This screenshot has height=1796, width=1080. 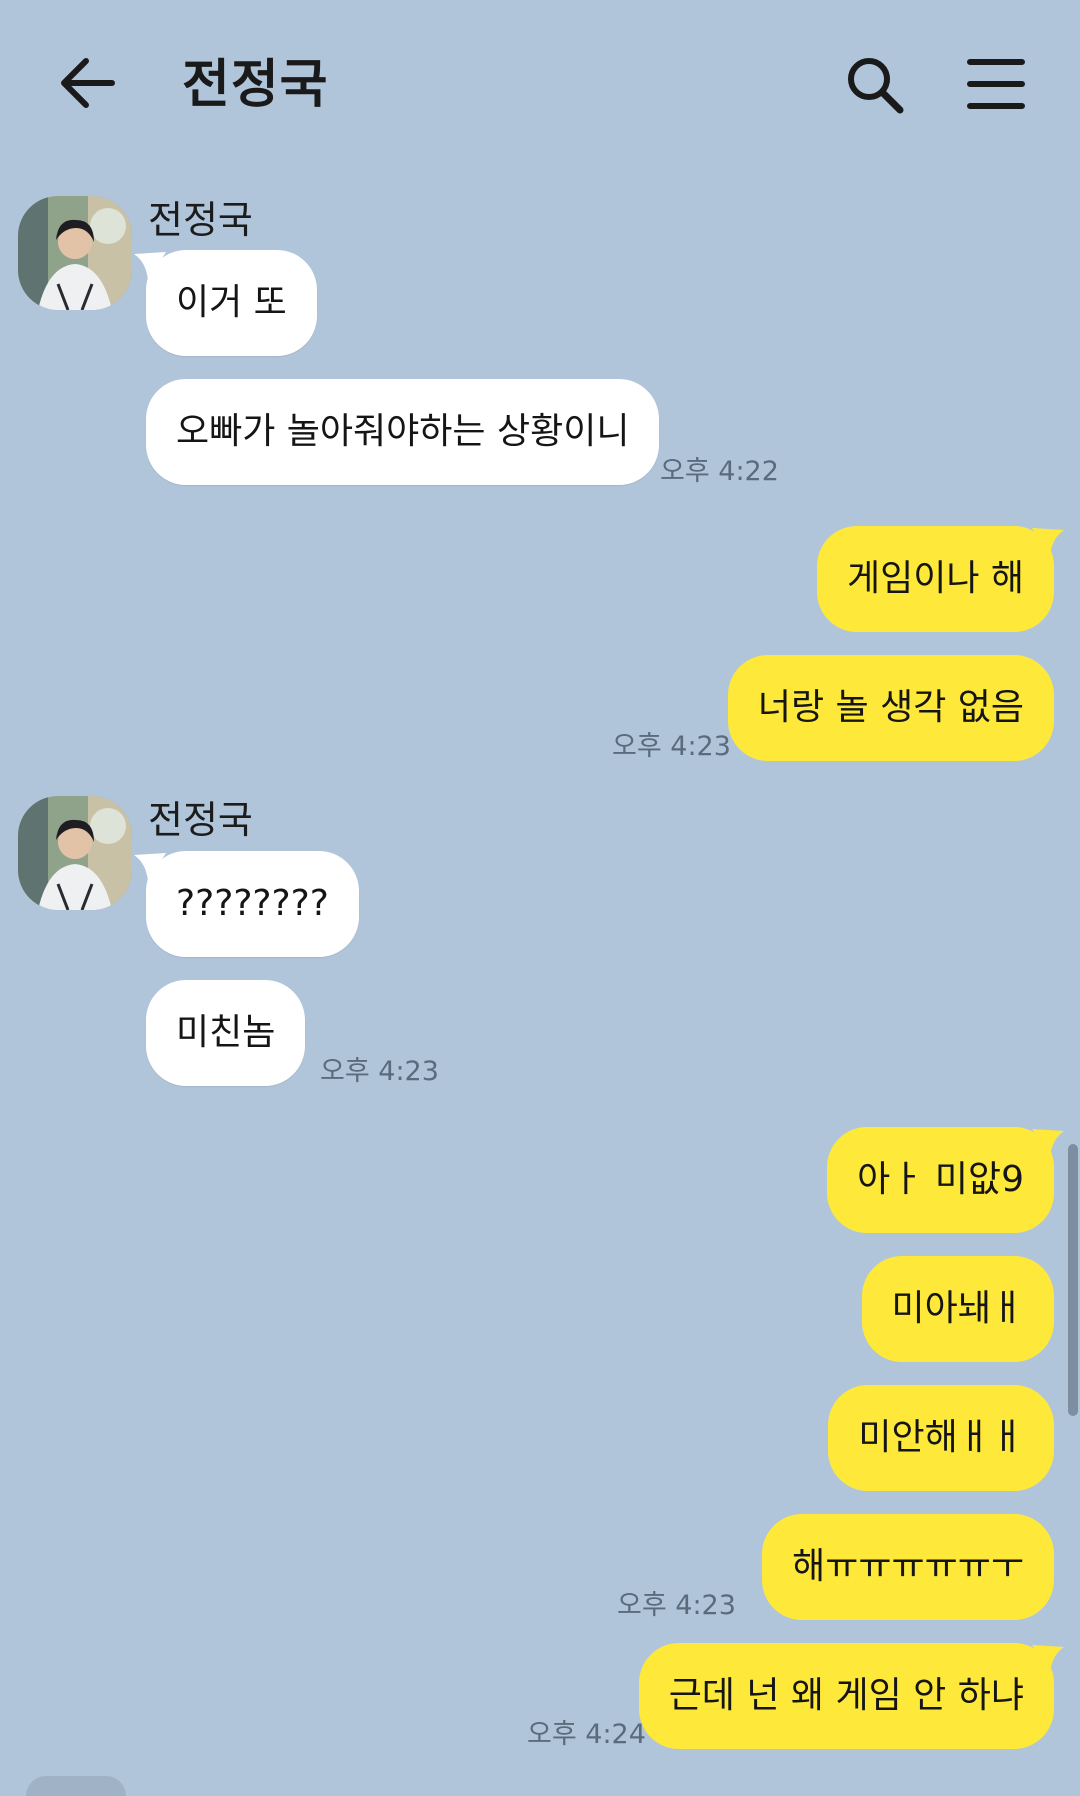 I want to click on message-bubble-outgoing: 게임이나 해, so click(x=935, y=579).